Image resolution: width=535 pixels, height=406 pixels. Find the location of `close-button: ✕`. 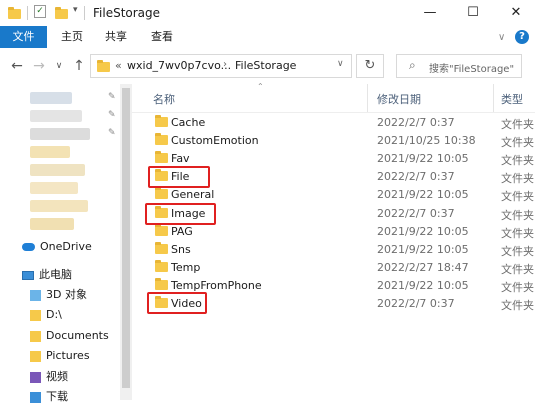

close-button: ✕ is located at coordinates (516, 13).